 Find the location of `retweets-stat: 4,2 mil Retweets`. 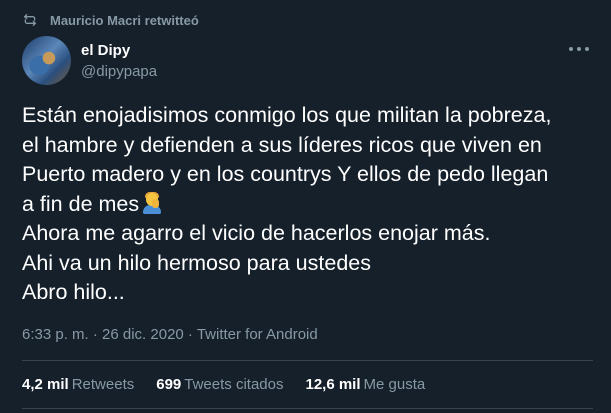

retweets-stat: 4,2 mil Retweets is located at coordinates (78, 384).